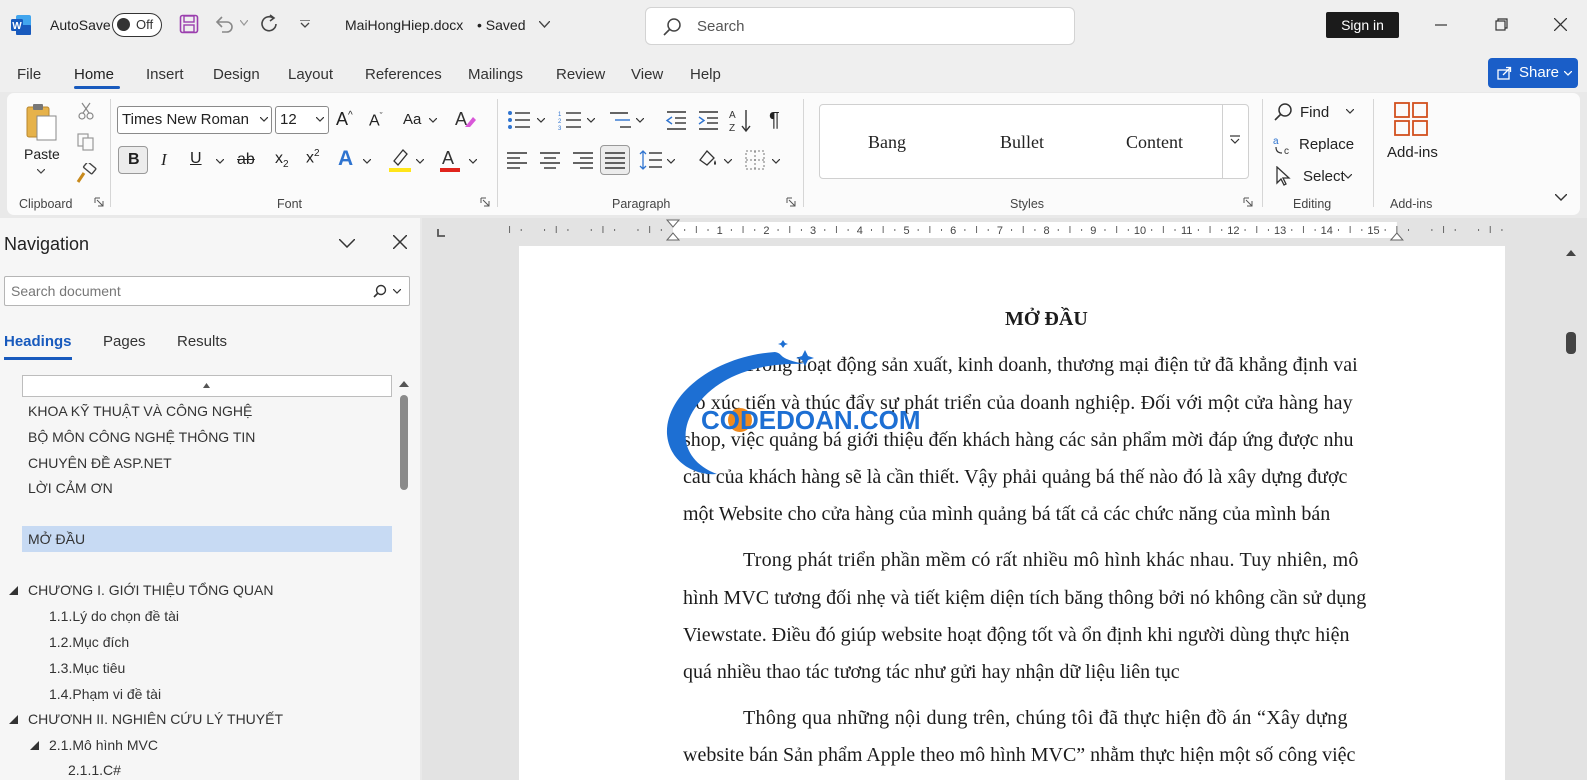  Describe the element at coordinates (86, 174) in the screenshot. I see `format-painter-icon` at that location.